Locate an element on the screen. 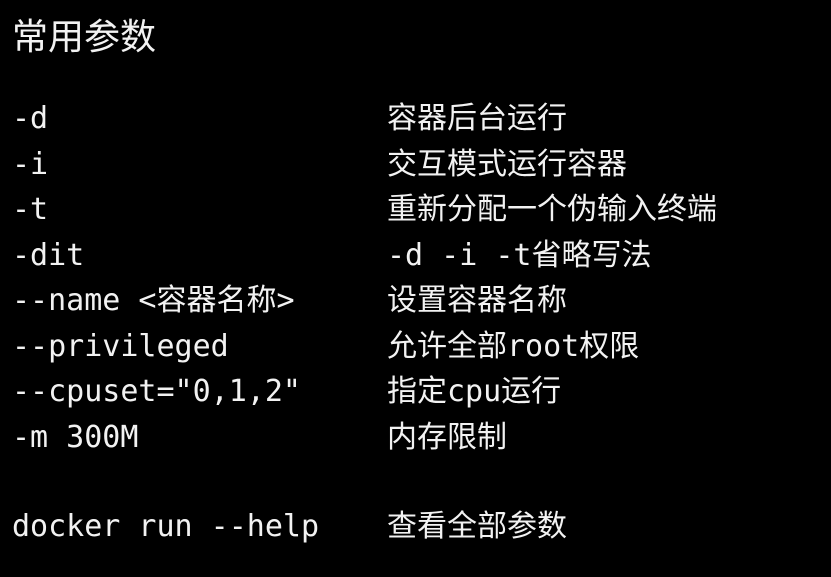 The width and height of the screenshot is (831, 577). option-flag: -m 300M is located at coordinates (75, 437).